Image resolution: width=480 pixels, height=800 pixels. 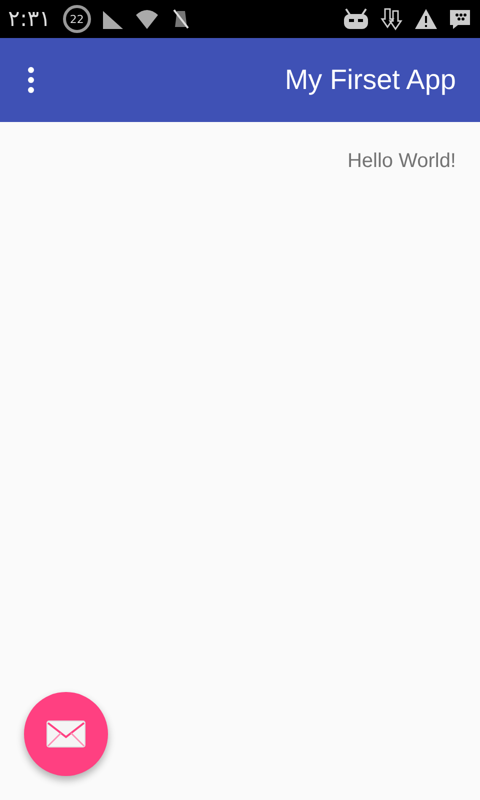 I want to click on mail-fab, so click(x=66, y=734).